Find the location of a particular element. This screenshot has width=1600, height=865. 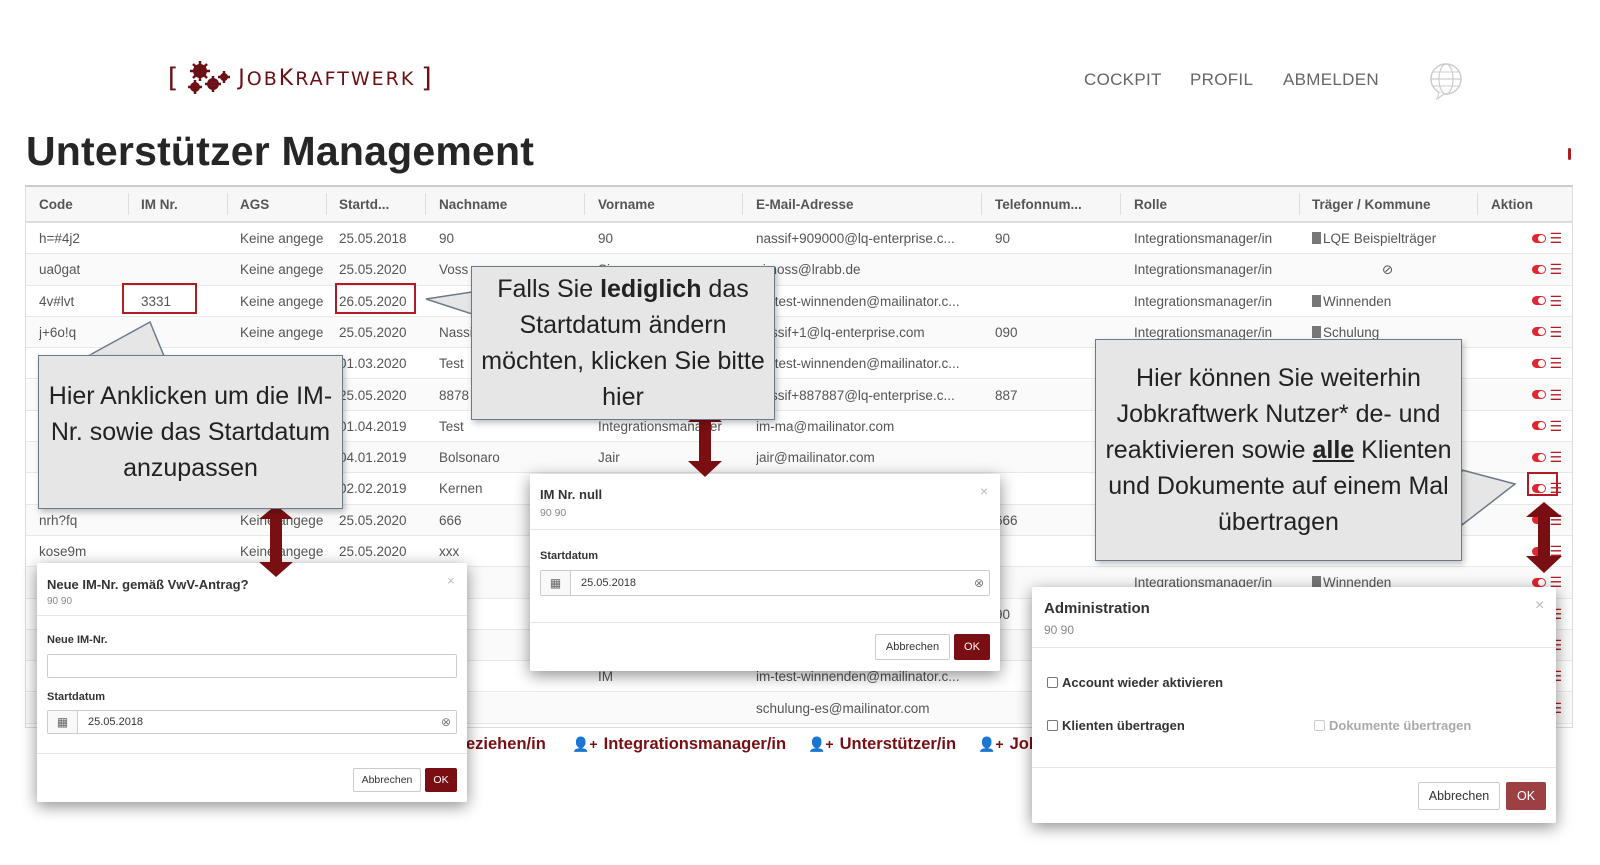

cell-vorname: Jair is located at coordinates (609, 458).